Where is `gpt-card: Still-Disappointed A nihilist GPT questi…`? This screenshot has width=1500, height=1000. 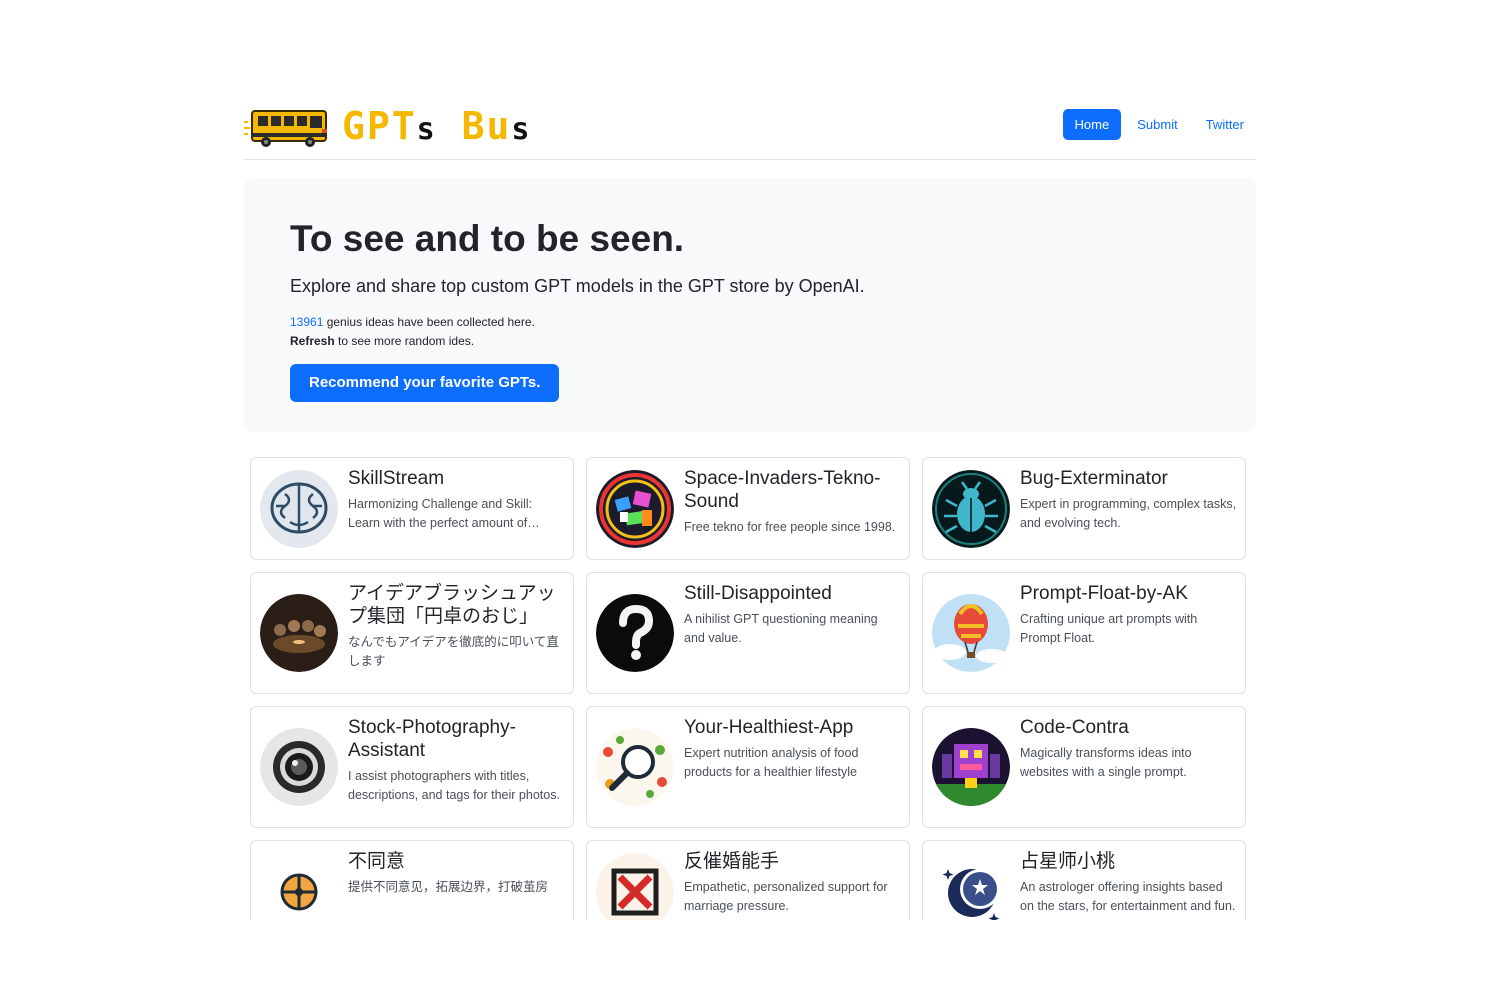
gpt-card: Still-Disappointed A nihilist GPT questi… is located at coordinates (748, 633).